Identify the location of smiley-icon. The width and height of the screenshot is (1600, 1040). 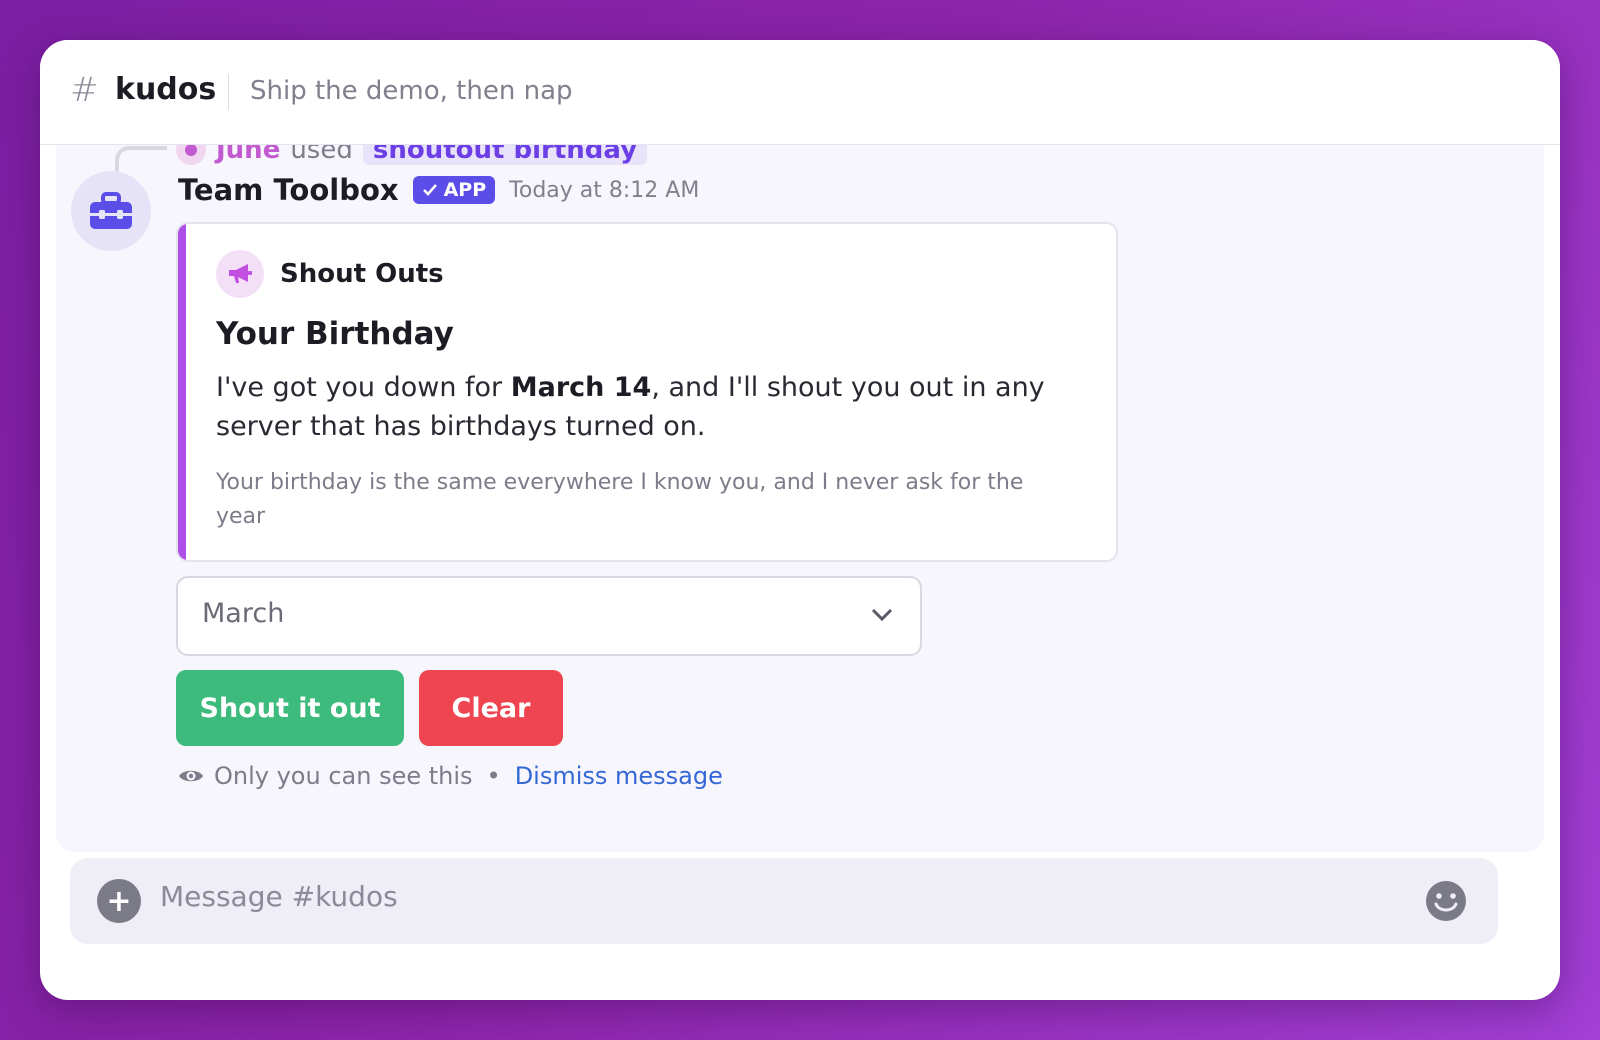
(1446, 901).